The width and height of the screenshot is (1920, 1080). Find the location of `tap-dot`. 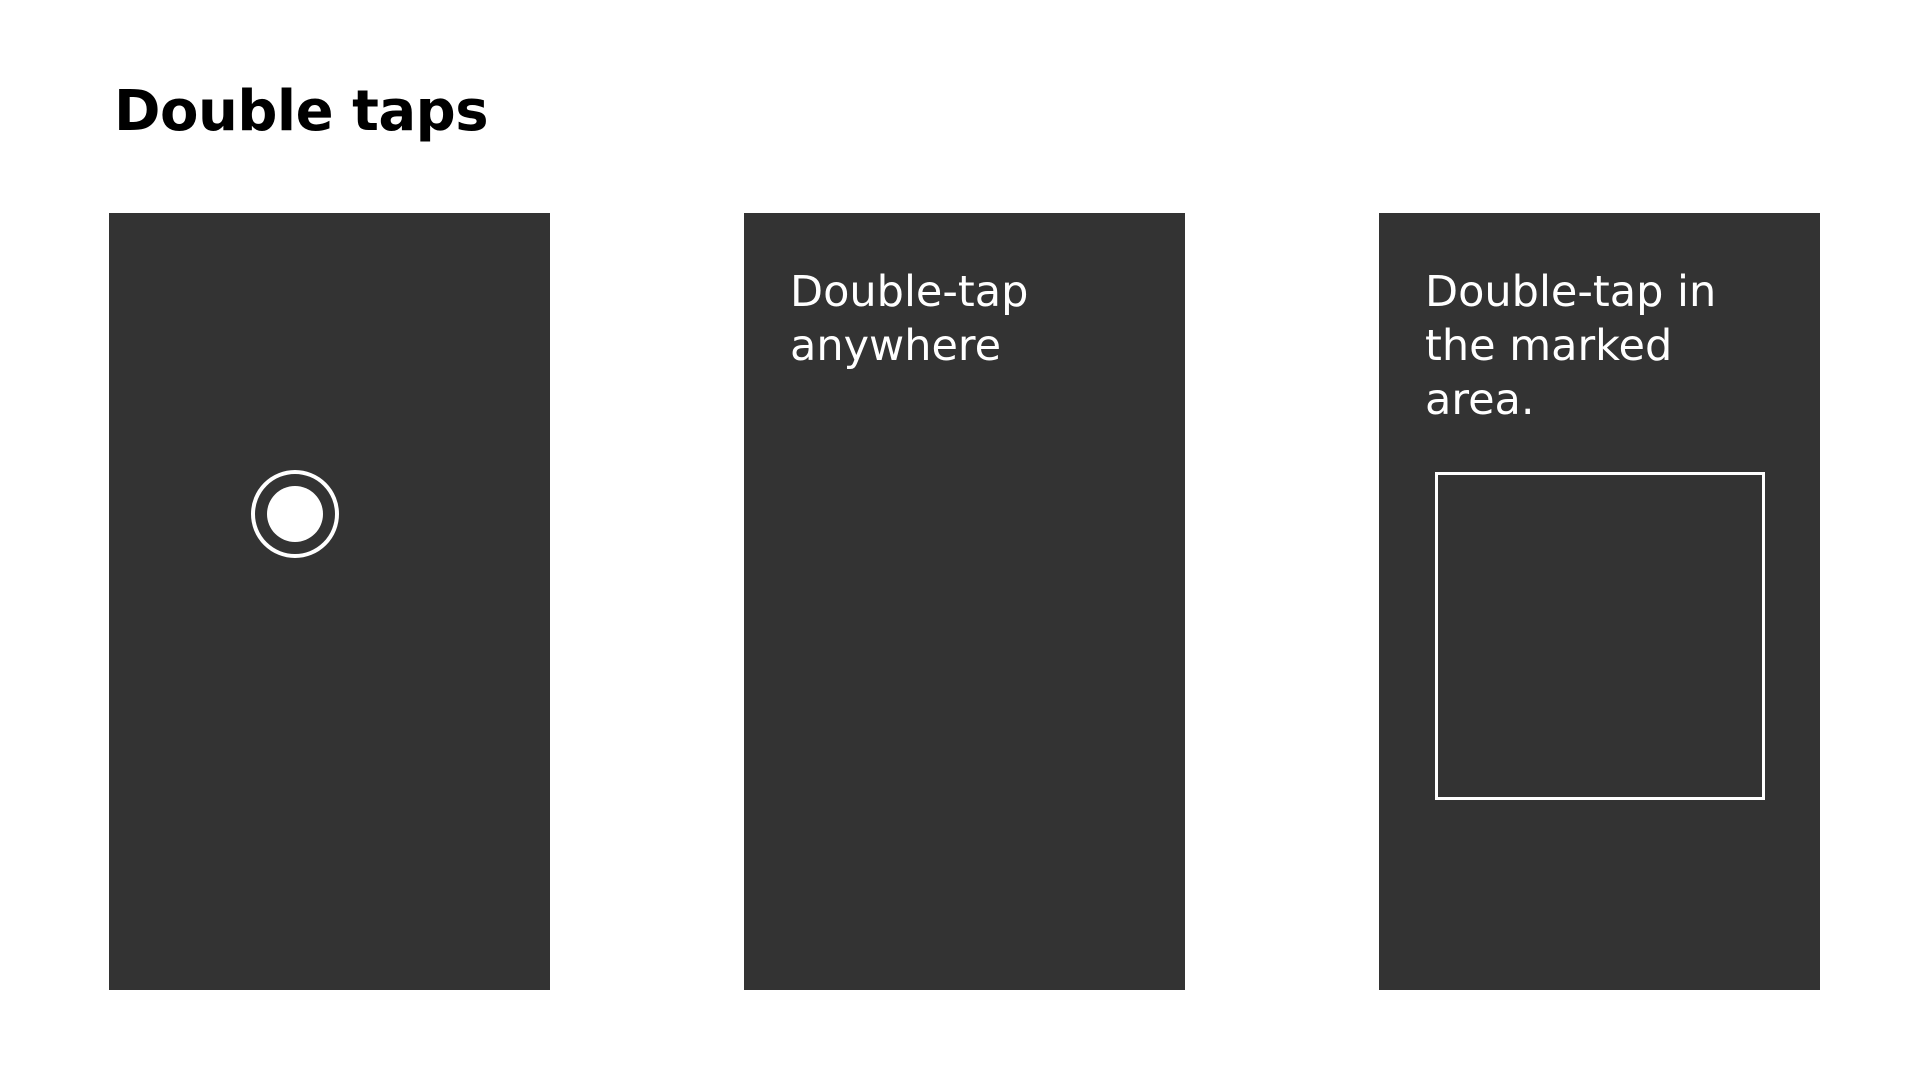

tap-dot is located at coordinates (295, 514).